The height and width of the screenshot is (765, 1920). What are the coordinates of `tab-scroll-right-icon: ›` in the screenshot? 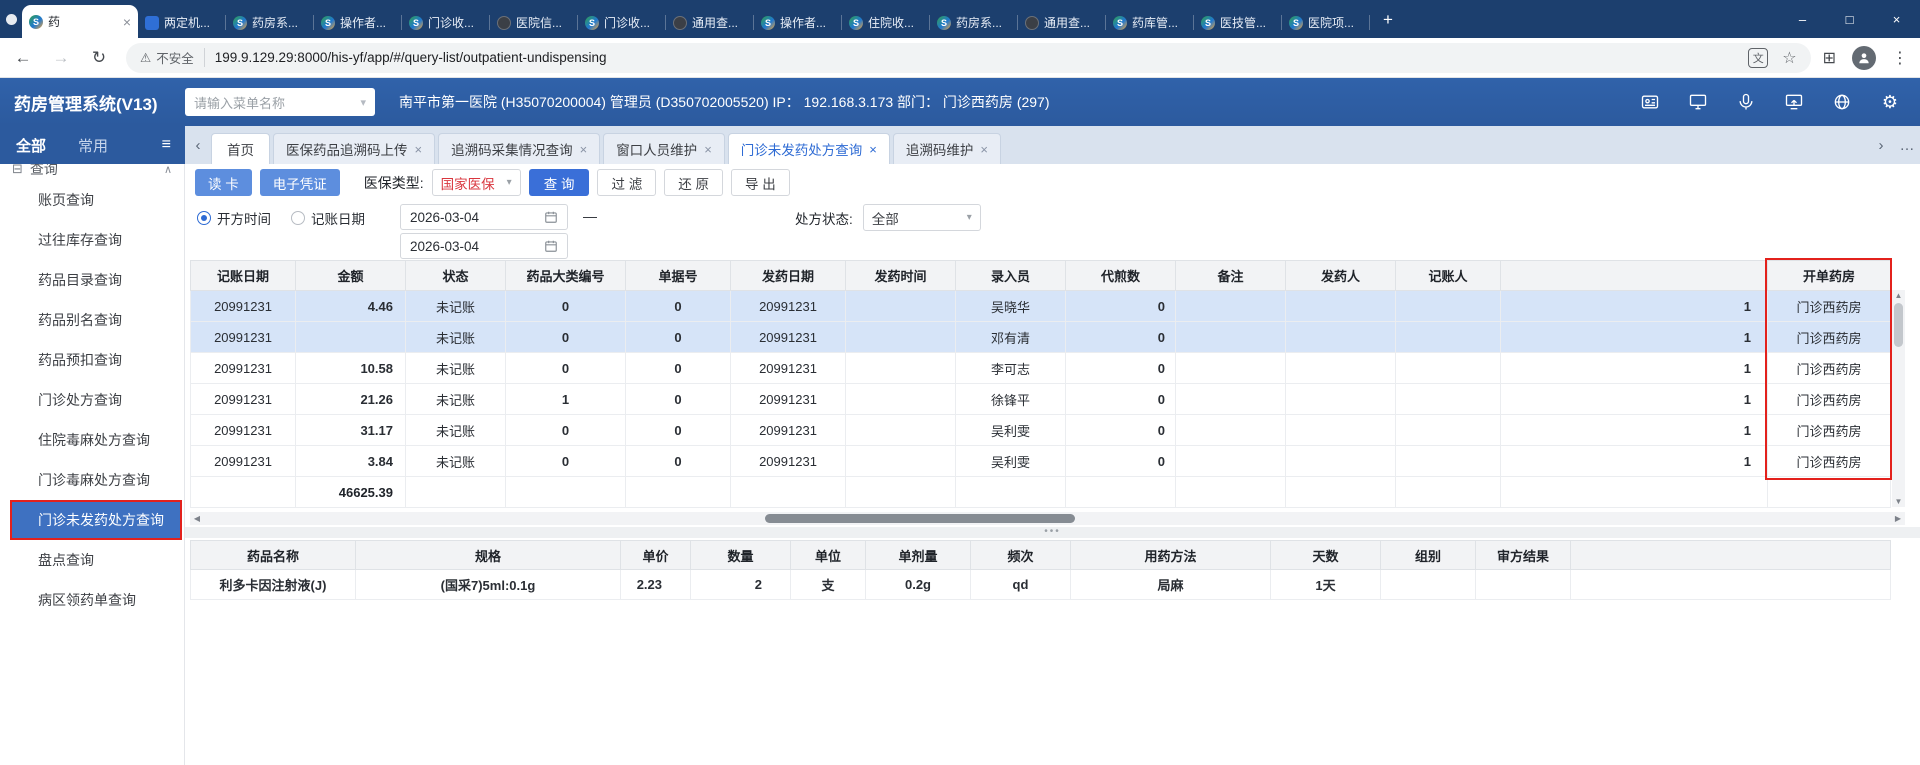 It's located at (1881, 145).